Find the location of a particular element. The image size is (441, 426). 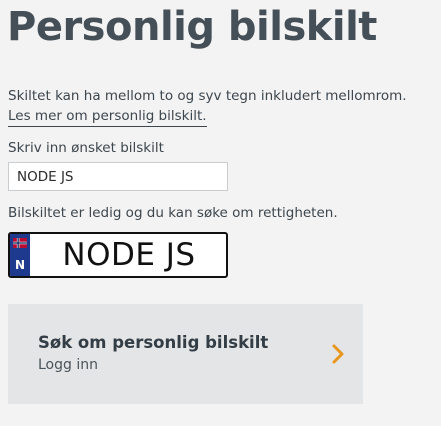

plate-text: NODE JS is located at coordinates (129, 255).